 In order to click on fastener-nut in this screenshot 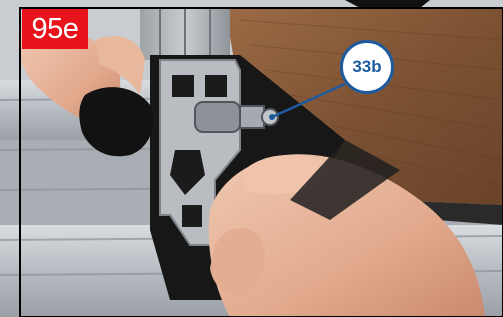, I will do `click(252, 117)`.